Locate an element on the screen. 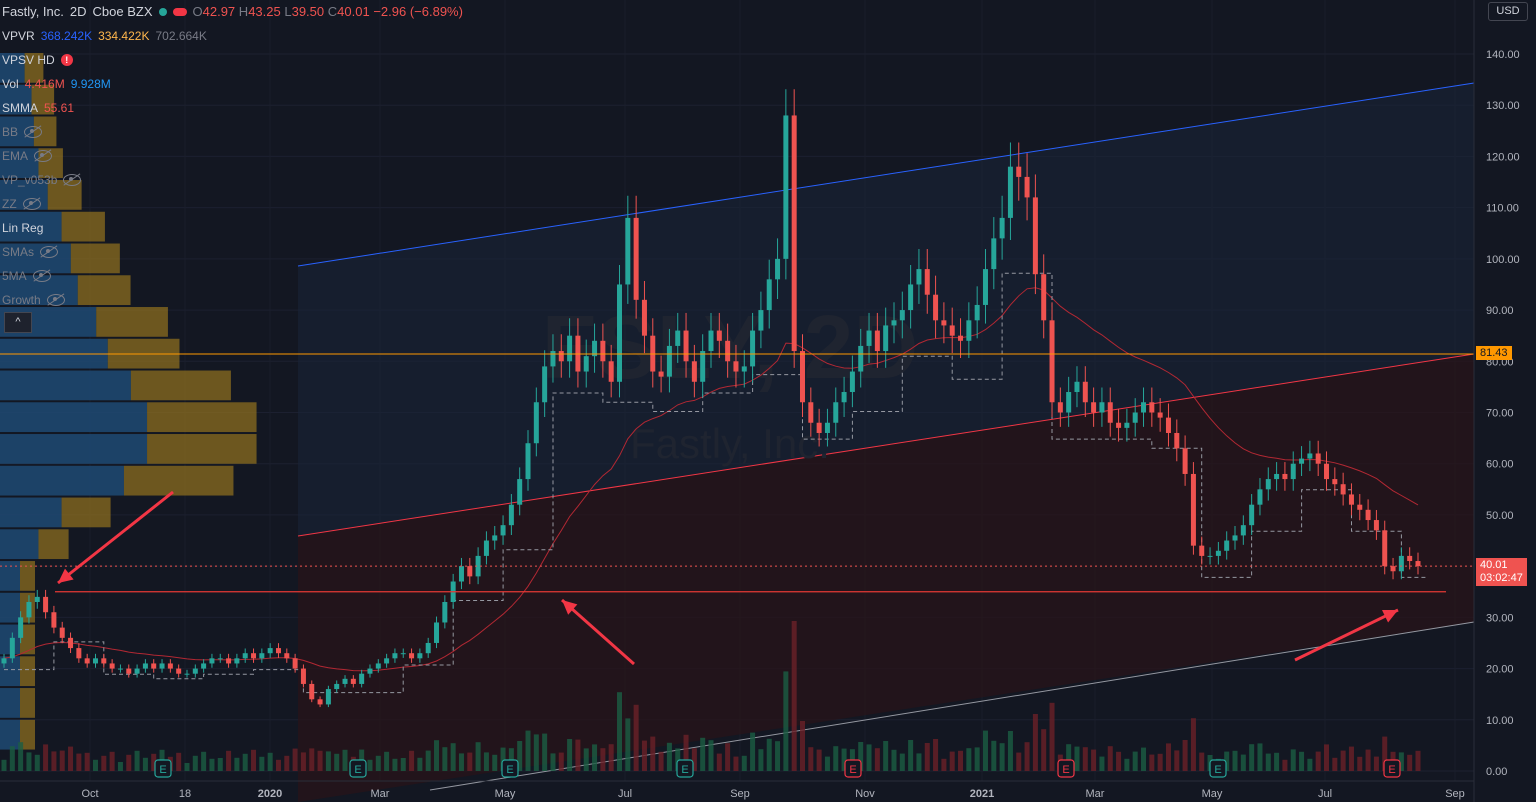 Image resolution: width=1536 pixels, height=802 pixels. currency-selector: USD is located at coordinates (1508, 11).